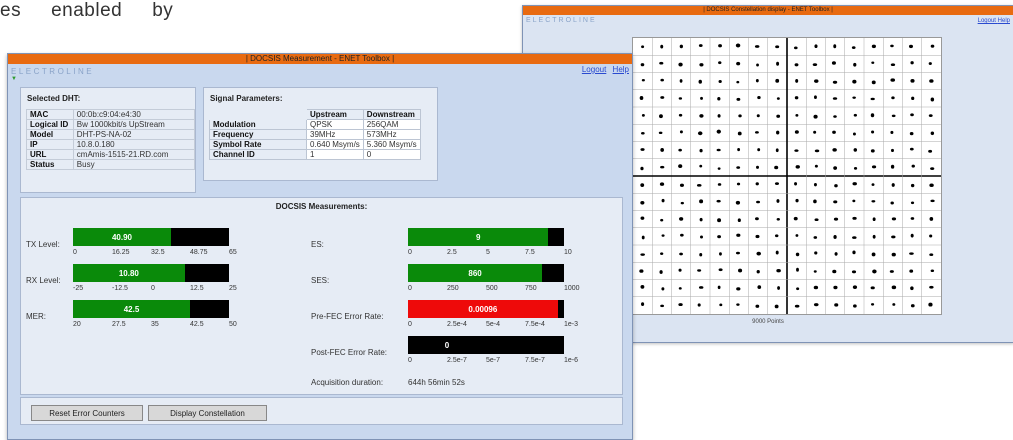 This screenshot has height=440, width=1013. I want to click on display-constellation-button: Display Constellation, so click(207, 413).